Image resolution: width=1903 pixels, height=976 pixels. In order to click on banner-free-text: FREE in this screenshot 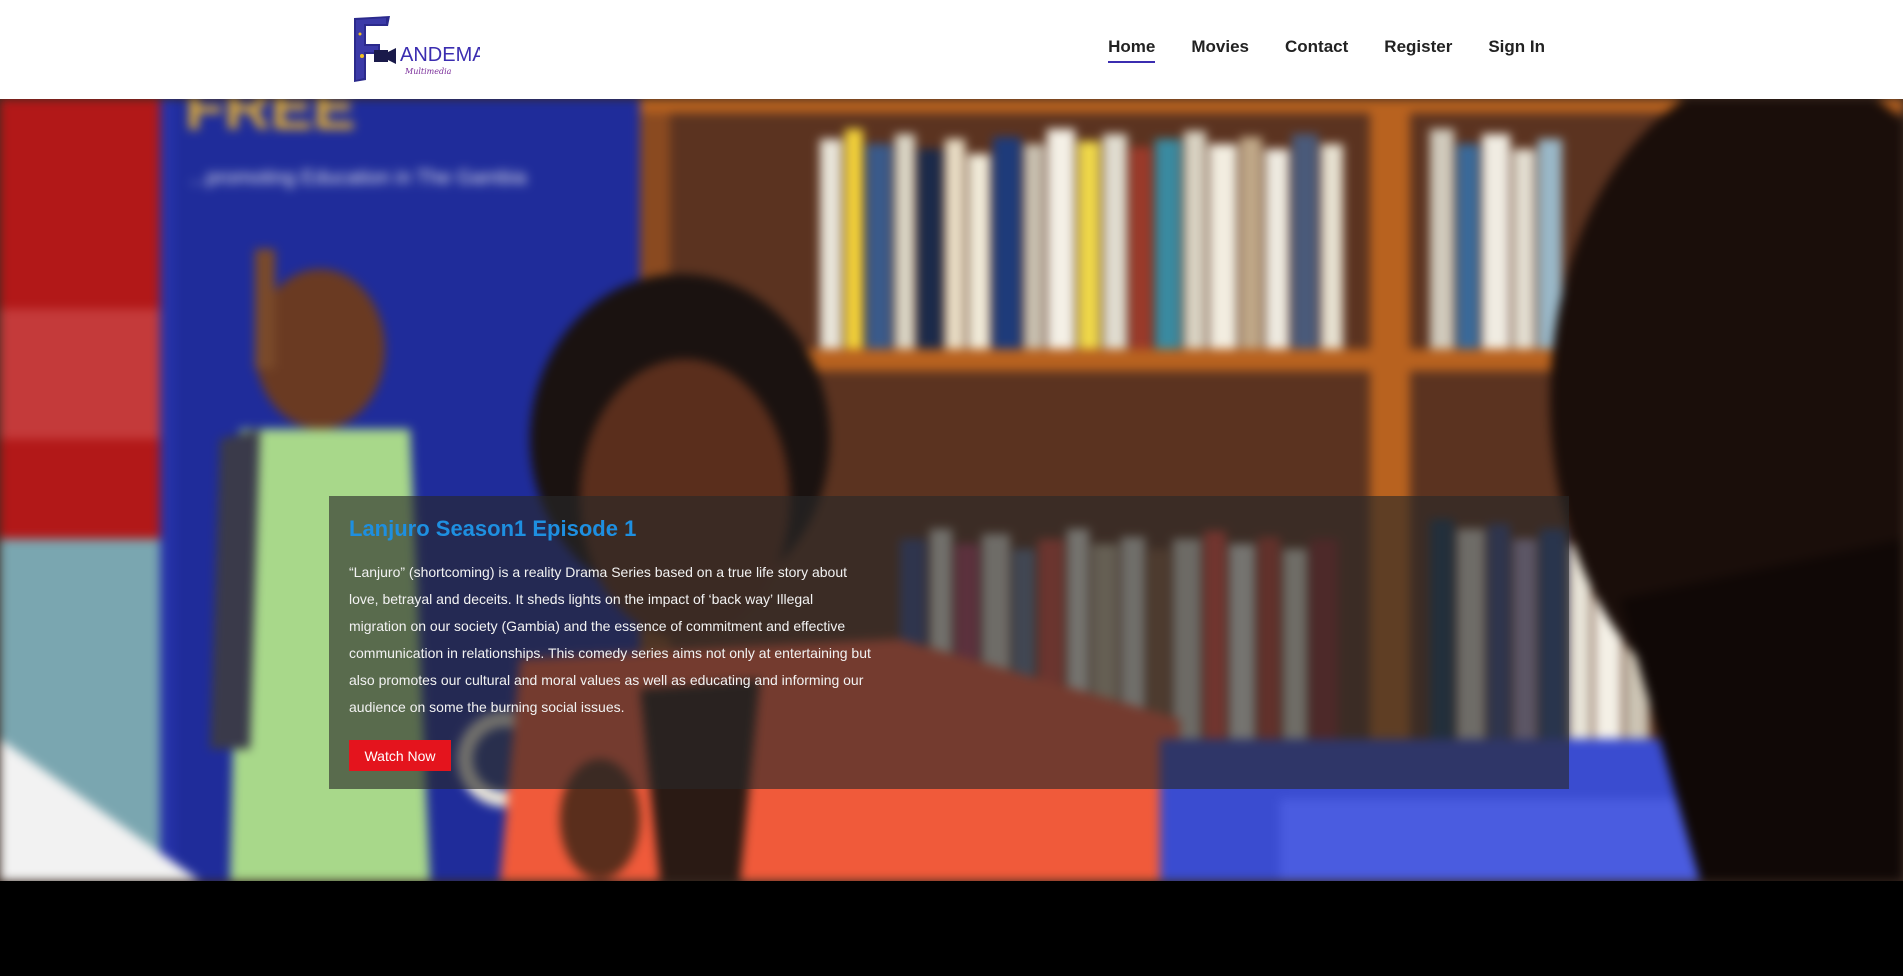, I will do `click(270, 121)`.